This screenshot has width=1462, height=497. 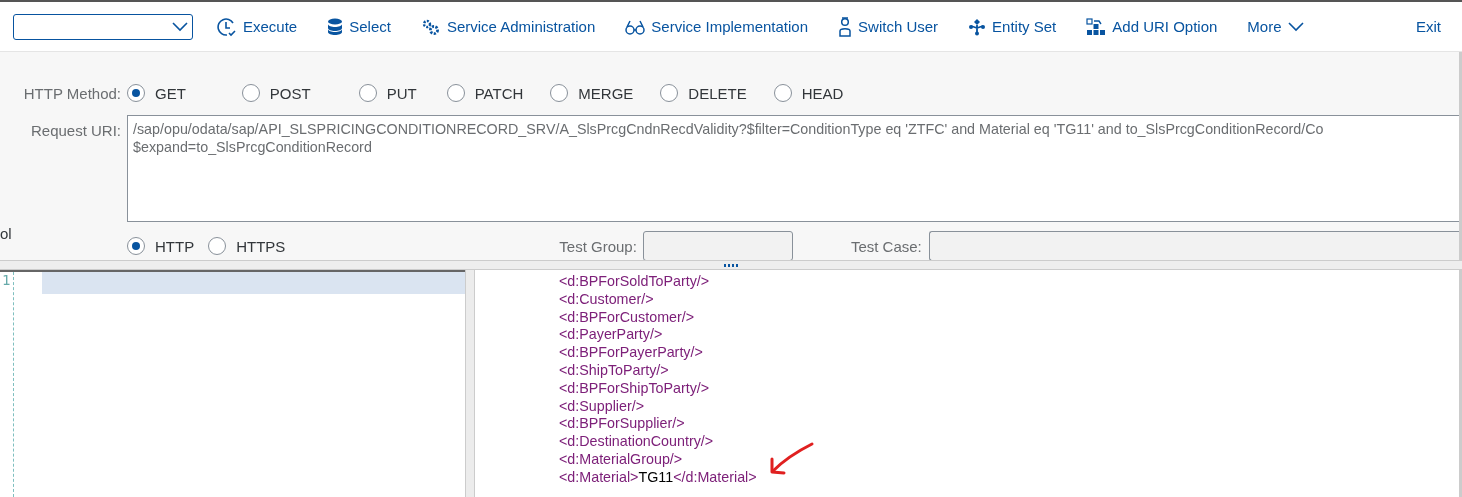 I want to click on method-option: MERGE, so click(x=592, y=93).